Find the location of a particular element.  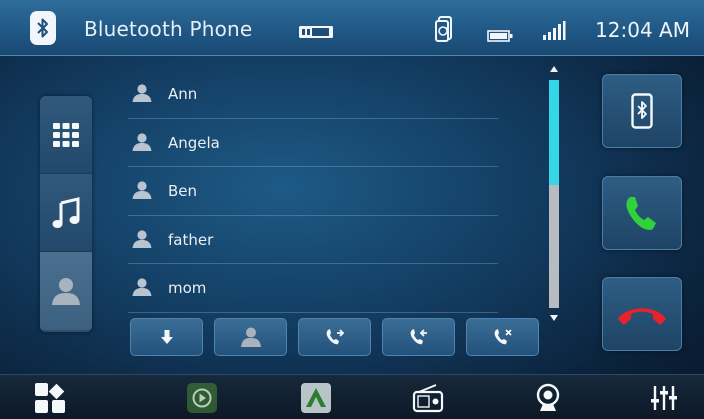

tab-contacts is located at coordinates (66, 291).